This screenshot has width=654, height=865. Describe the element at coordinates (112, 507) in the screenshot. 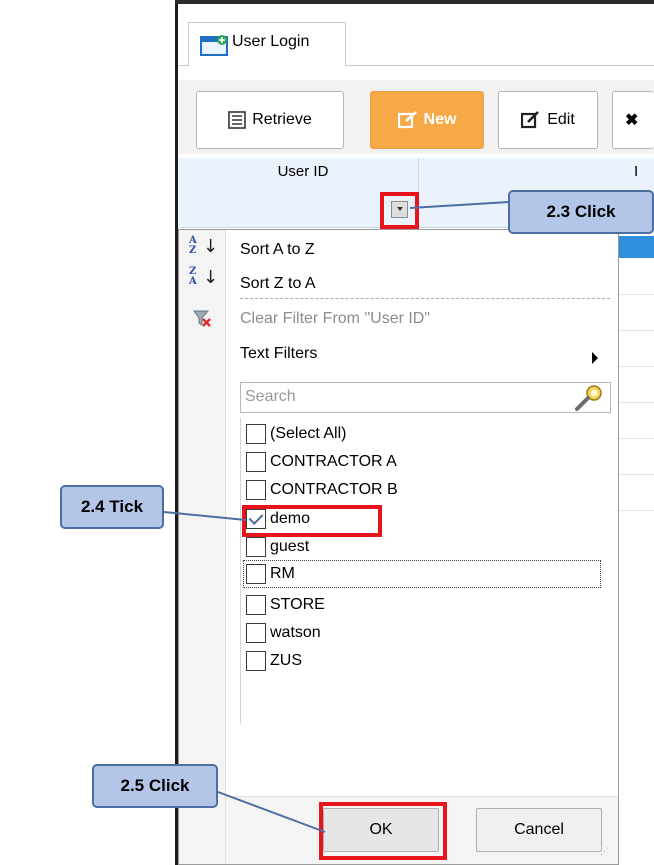

I see `callout-step-2-4: 2.4 Tick` at that location.